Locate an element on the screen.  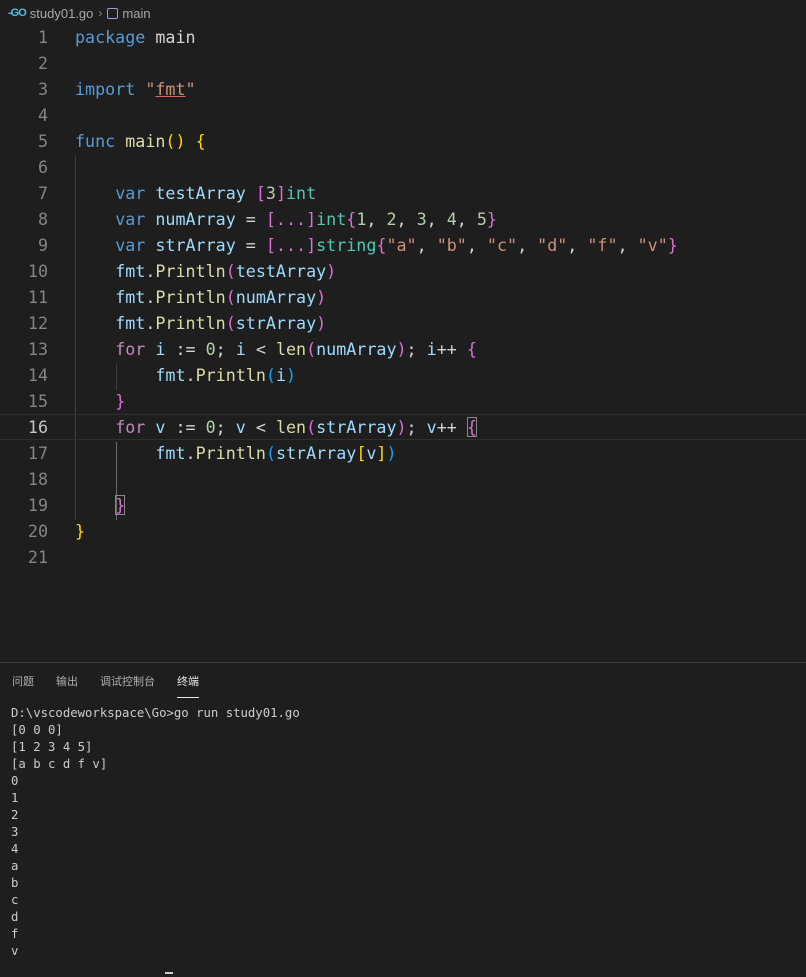
code-line: 18 is located at coordinates (403, 479).